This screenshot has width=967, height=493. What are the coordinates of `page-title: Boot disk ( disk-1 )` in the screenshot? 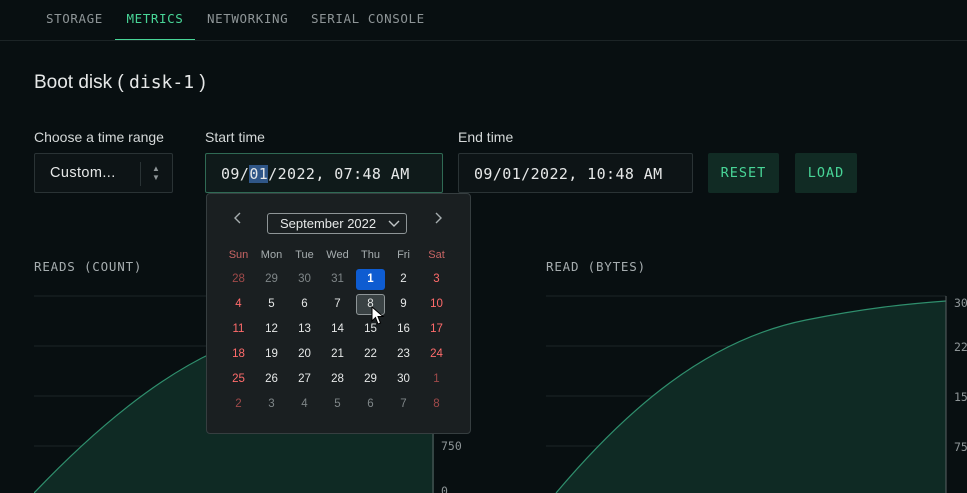 It's located at (120, 83).